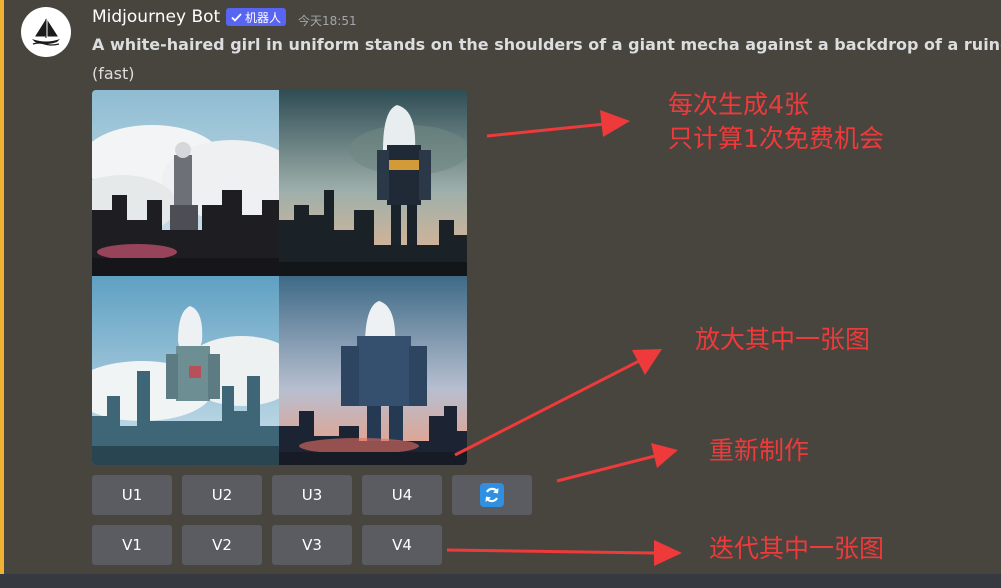  I want to click on arrow-to-variations, so click(564, 553).